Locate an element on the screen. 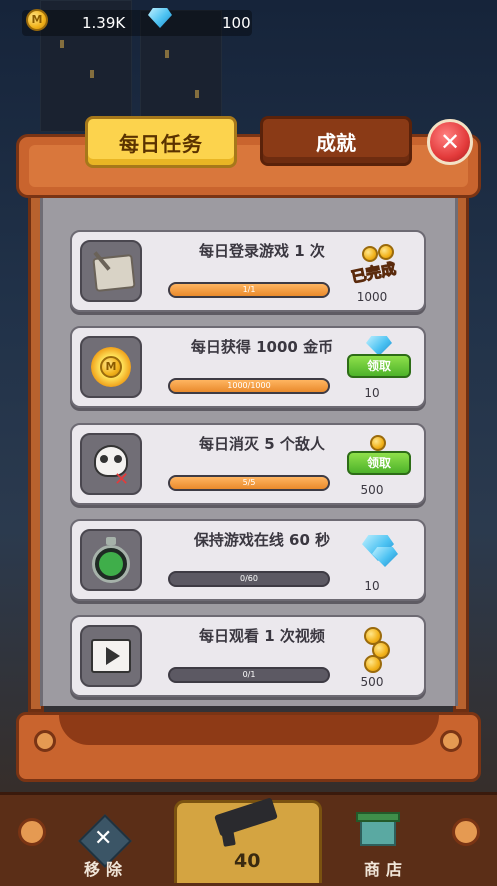 Image resolution: width=497 pixels, height=886 pixels. task-progress-text: 5/5 is located at coordinates (249, 482).